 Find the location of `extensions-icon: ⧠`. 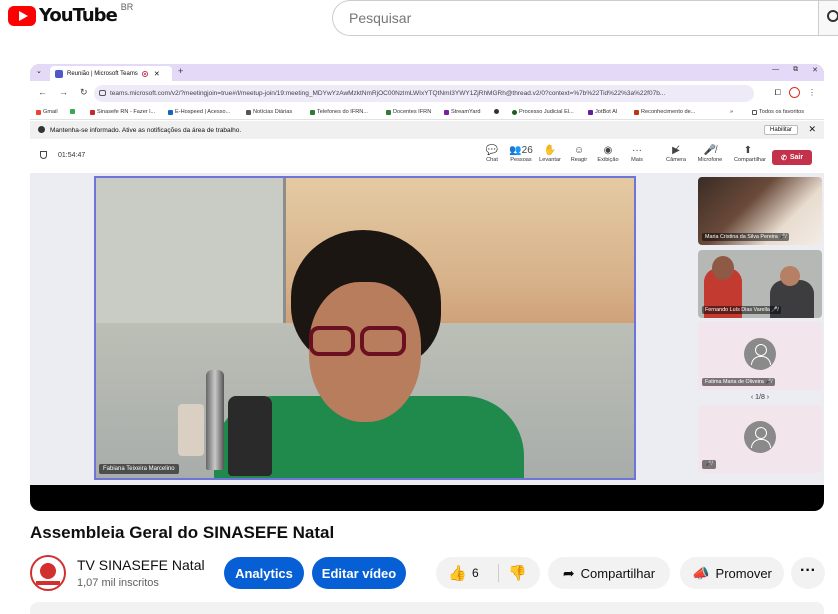

extensions-icon: ⧠ is located at coordinates (778, 93).